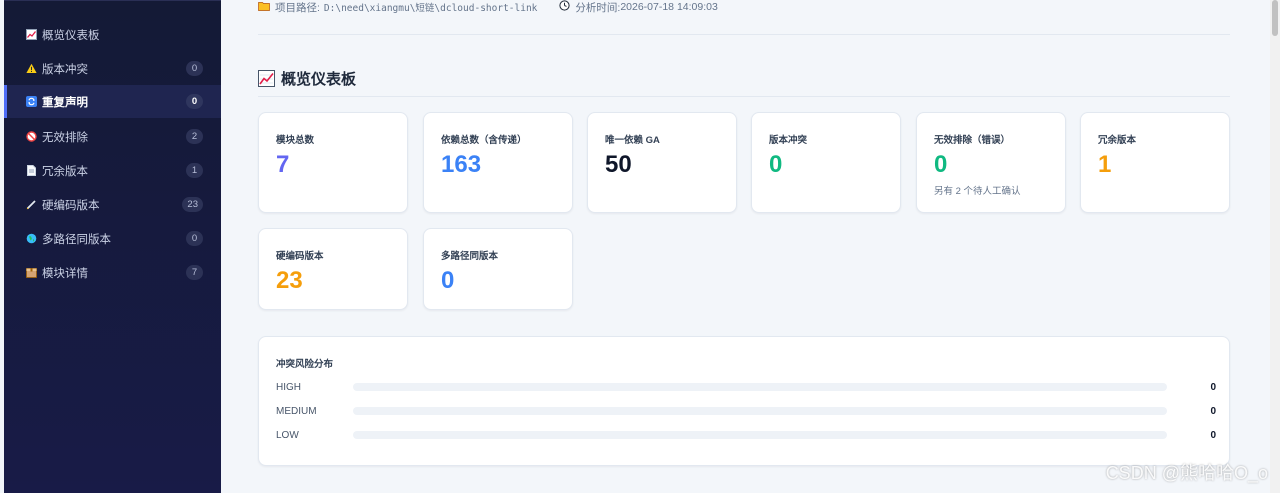 The height and width of the screenshot is (493, 1280). I want to click on risk-level-label: MEDIUM, so click(296, 411).